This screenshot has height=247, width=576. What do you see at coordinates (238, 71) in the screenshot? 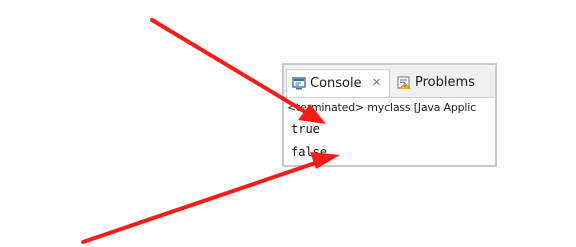
I see `annotation-arrow-true` at bounding box center [238, 71].